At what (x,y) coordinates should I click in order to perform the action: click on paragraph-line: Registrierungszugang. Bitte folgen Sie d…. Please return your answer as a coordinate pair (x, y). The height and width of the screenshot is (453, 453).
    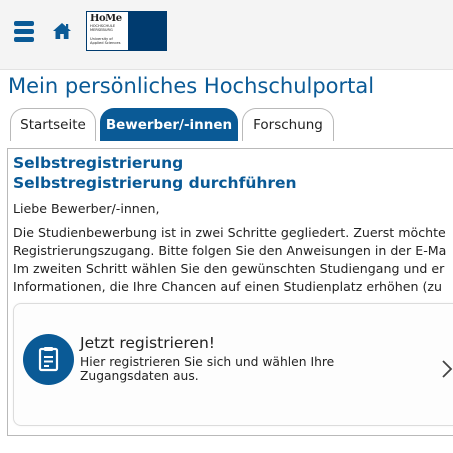
    Looking at the image, I should click on (230, 250).